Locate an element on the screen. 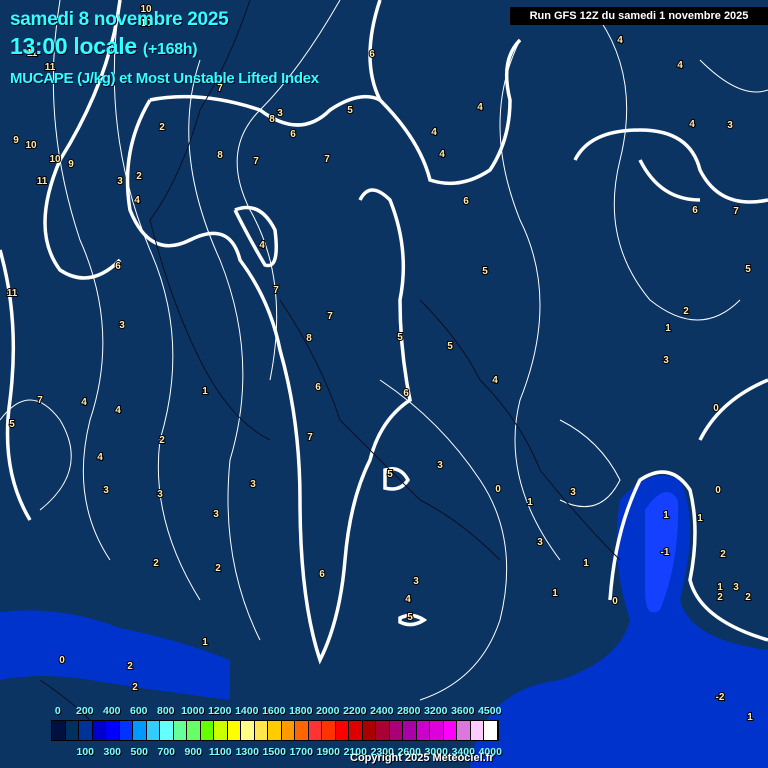  legend-label-top: 2400 is located at coordinates (382, 711).